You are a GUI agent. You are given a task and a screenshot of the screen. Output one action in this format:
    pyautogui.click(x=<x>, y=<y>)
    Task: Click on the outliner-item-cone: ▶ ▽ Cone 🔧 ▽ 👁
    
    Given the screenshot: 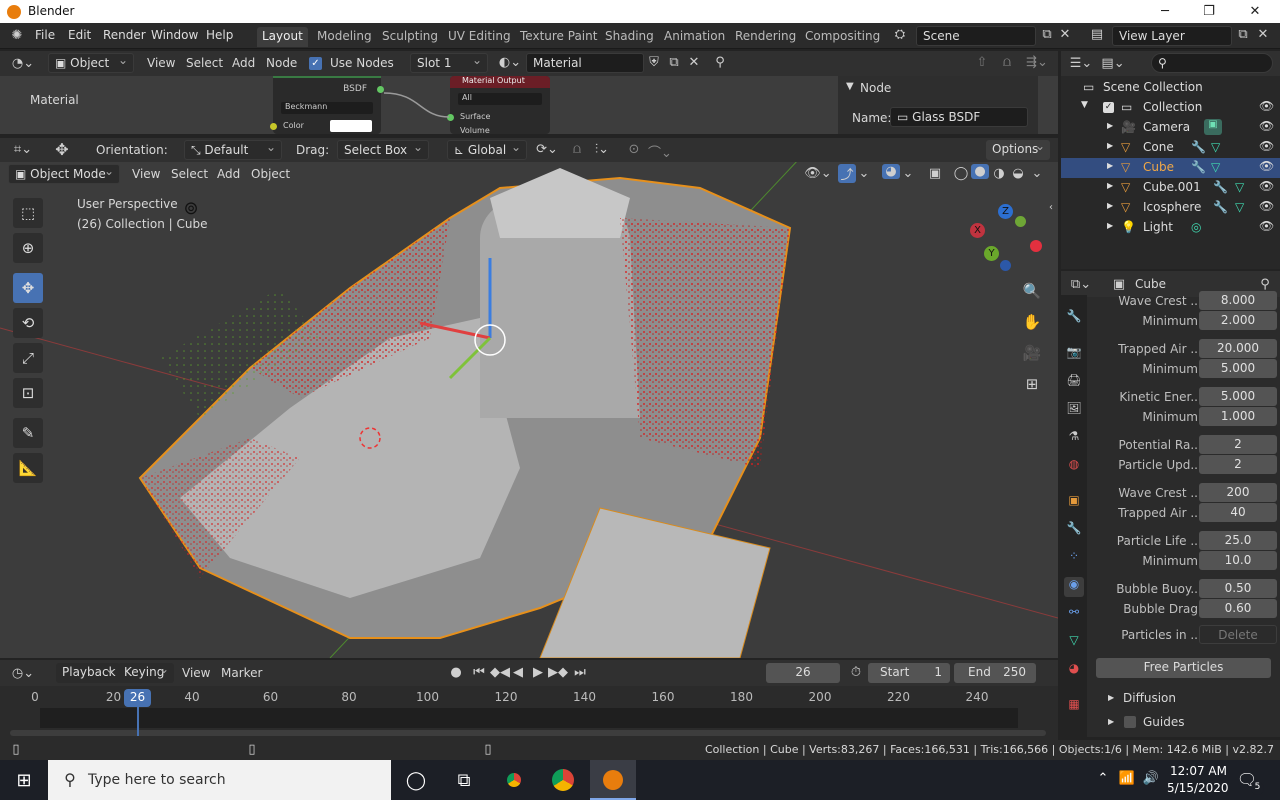 What is the action you would take?
    pyautogui.click(x=1170, y=148)
    